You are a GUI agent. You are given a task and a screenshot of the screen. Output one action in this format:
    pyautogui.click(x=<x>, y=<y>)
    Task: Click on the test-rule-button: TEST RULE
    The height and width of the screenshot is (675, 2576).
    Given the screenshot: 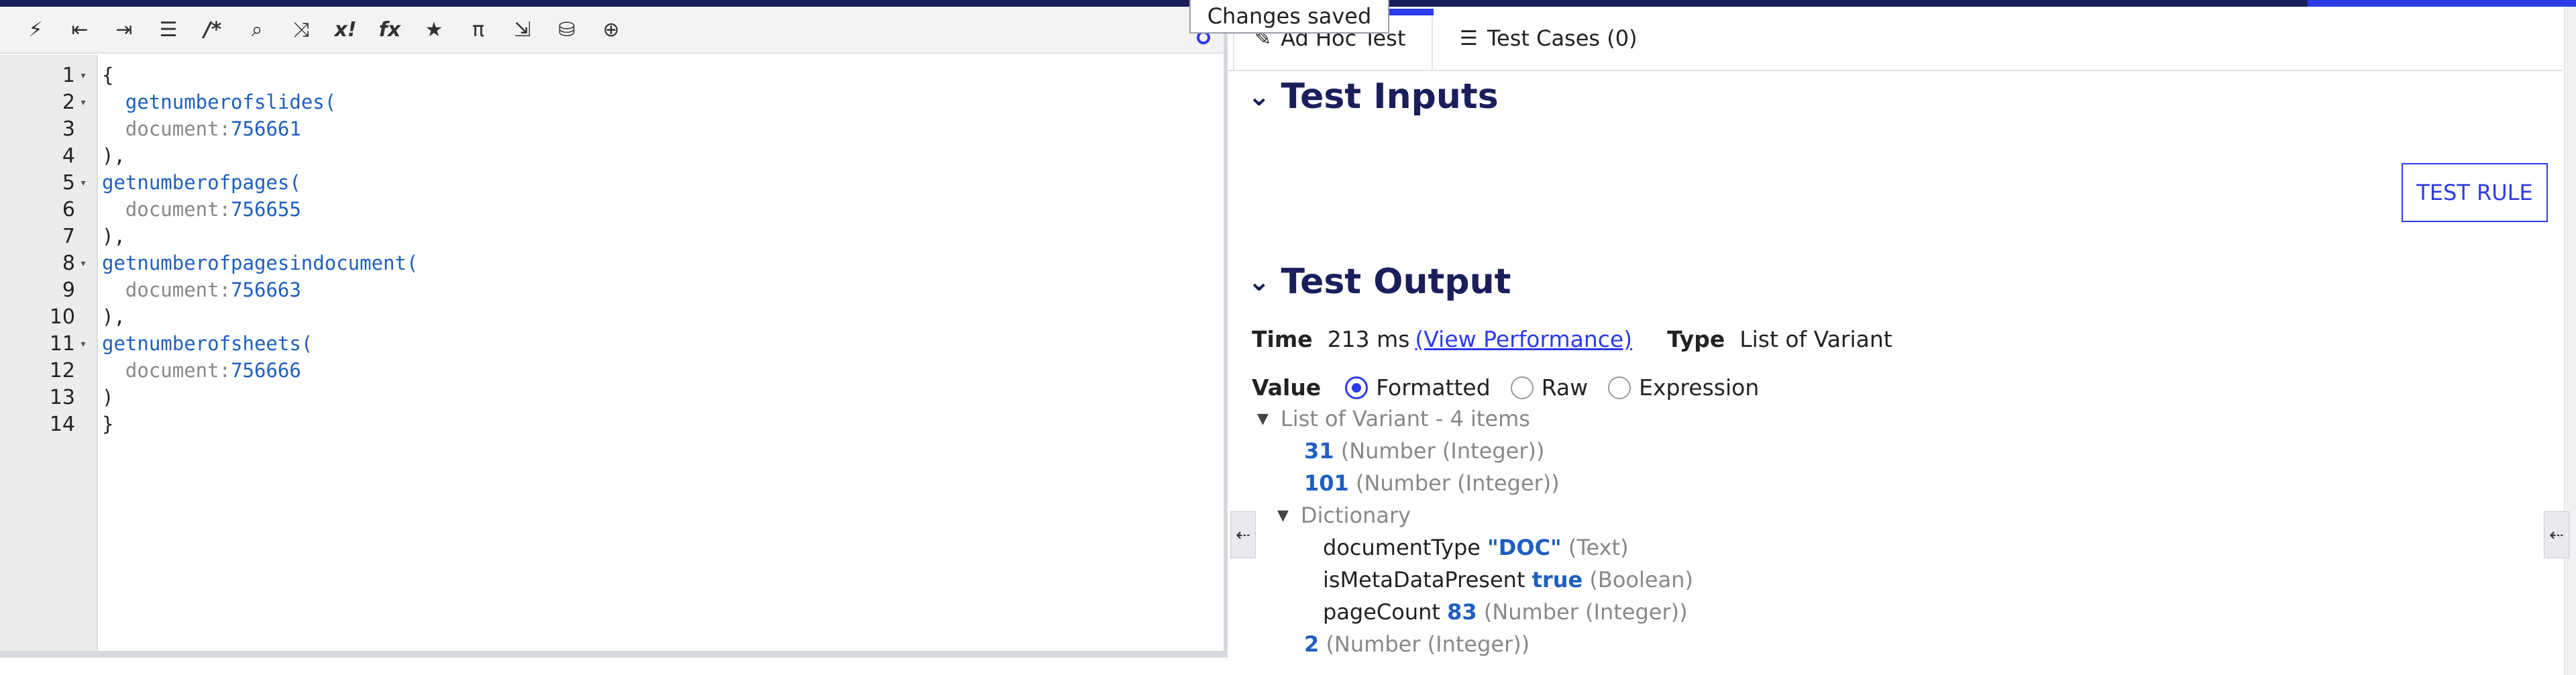 What is the action you would take?
    pyautogui.click(x=2475, y=192)
    